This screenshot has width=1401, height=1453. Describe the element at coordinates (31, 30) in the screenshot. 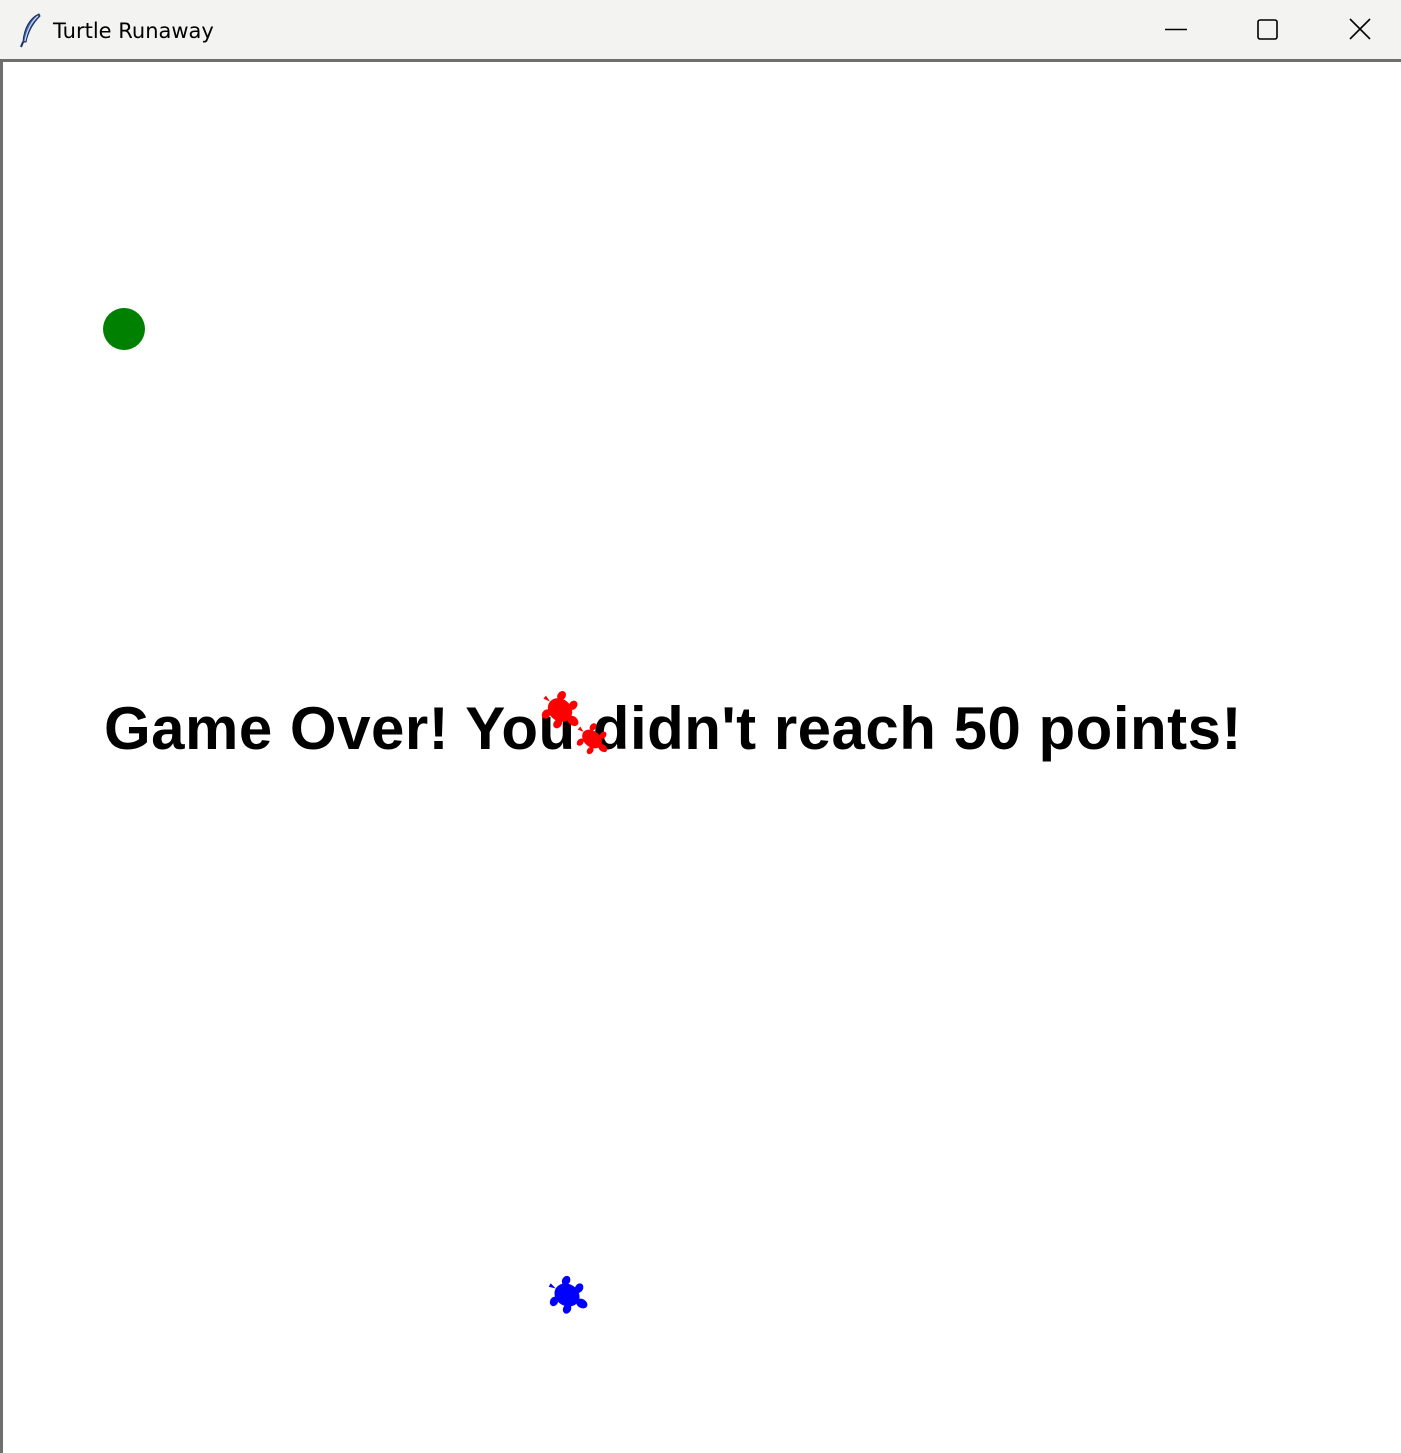

I see `feather-icon` at that location.